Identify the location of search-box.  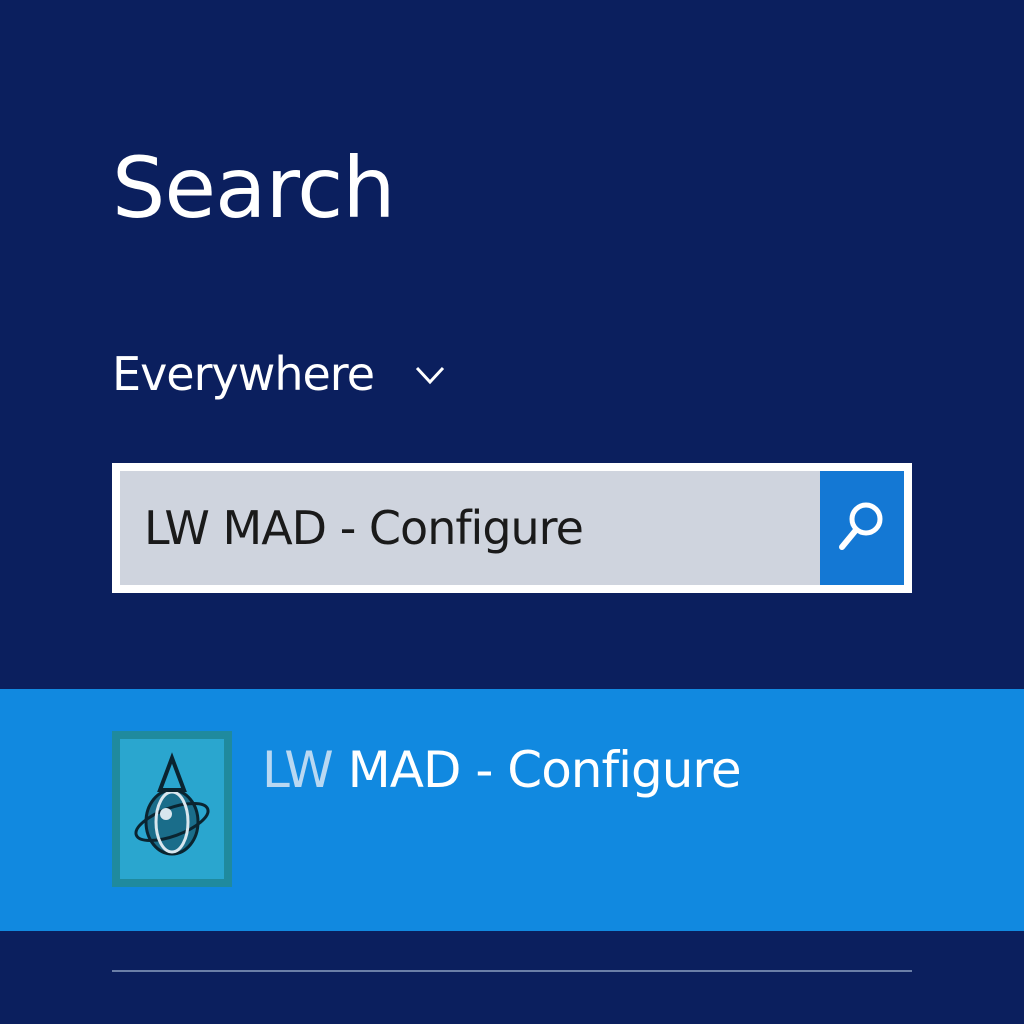
(512, 528).